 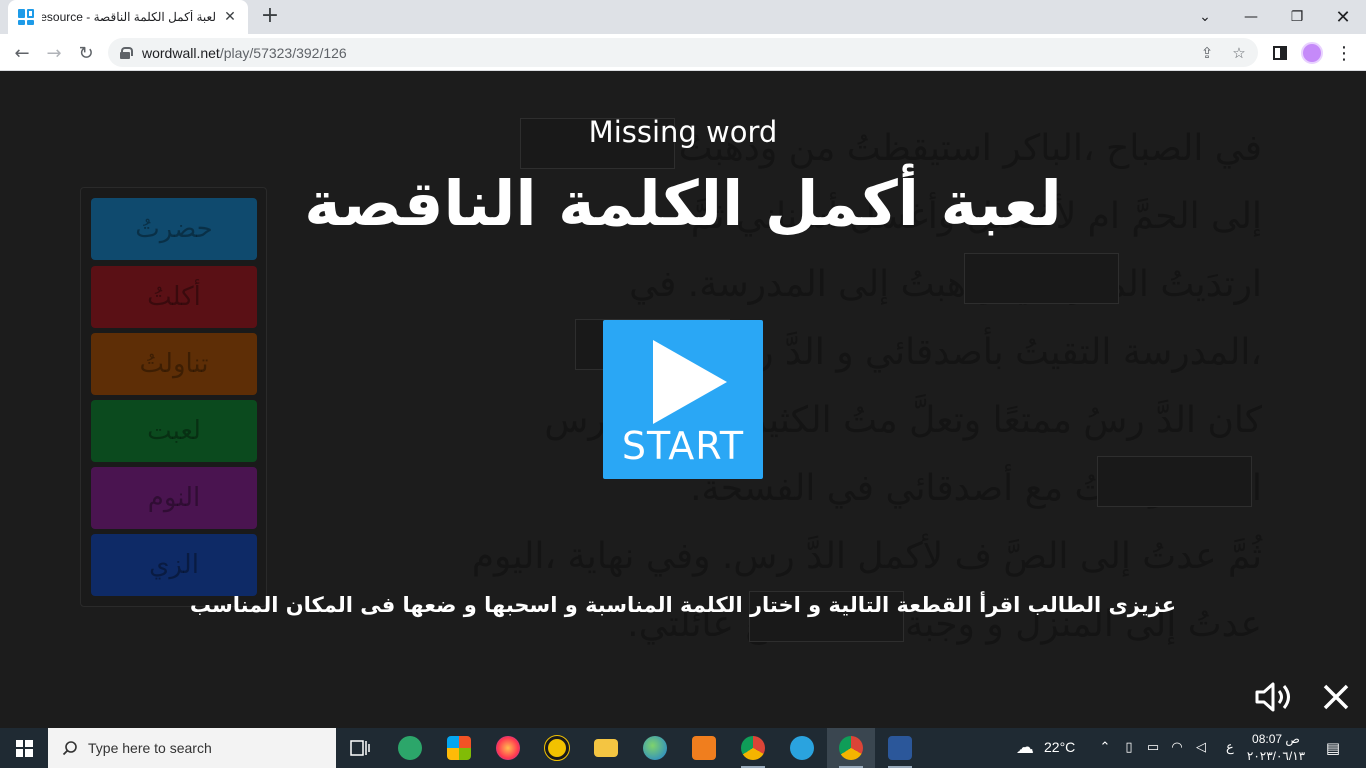 What do you see at coordinates (459, 748) in the screenshot?
I see `microsoft-store-icon` at bounding box center [459, 748].